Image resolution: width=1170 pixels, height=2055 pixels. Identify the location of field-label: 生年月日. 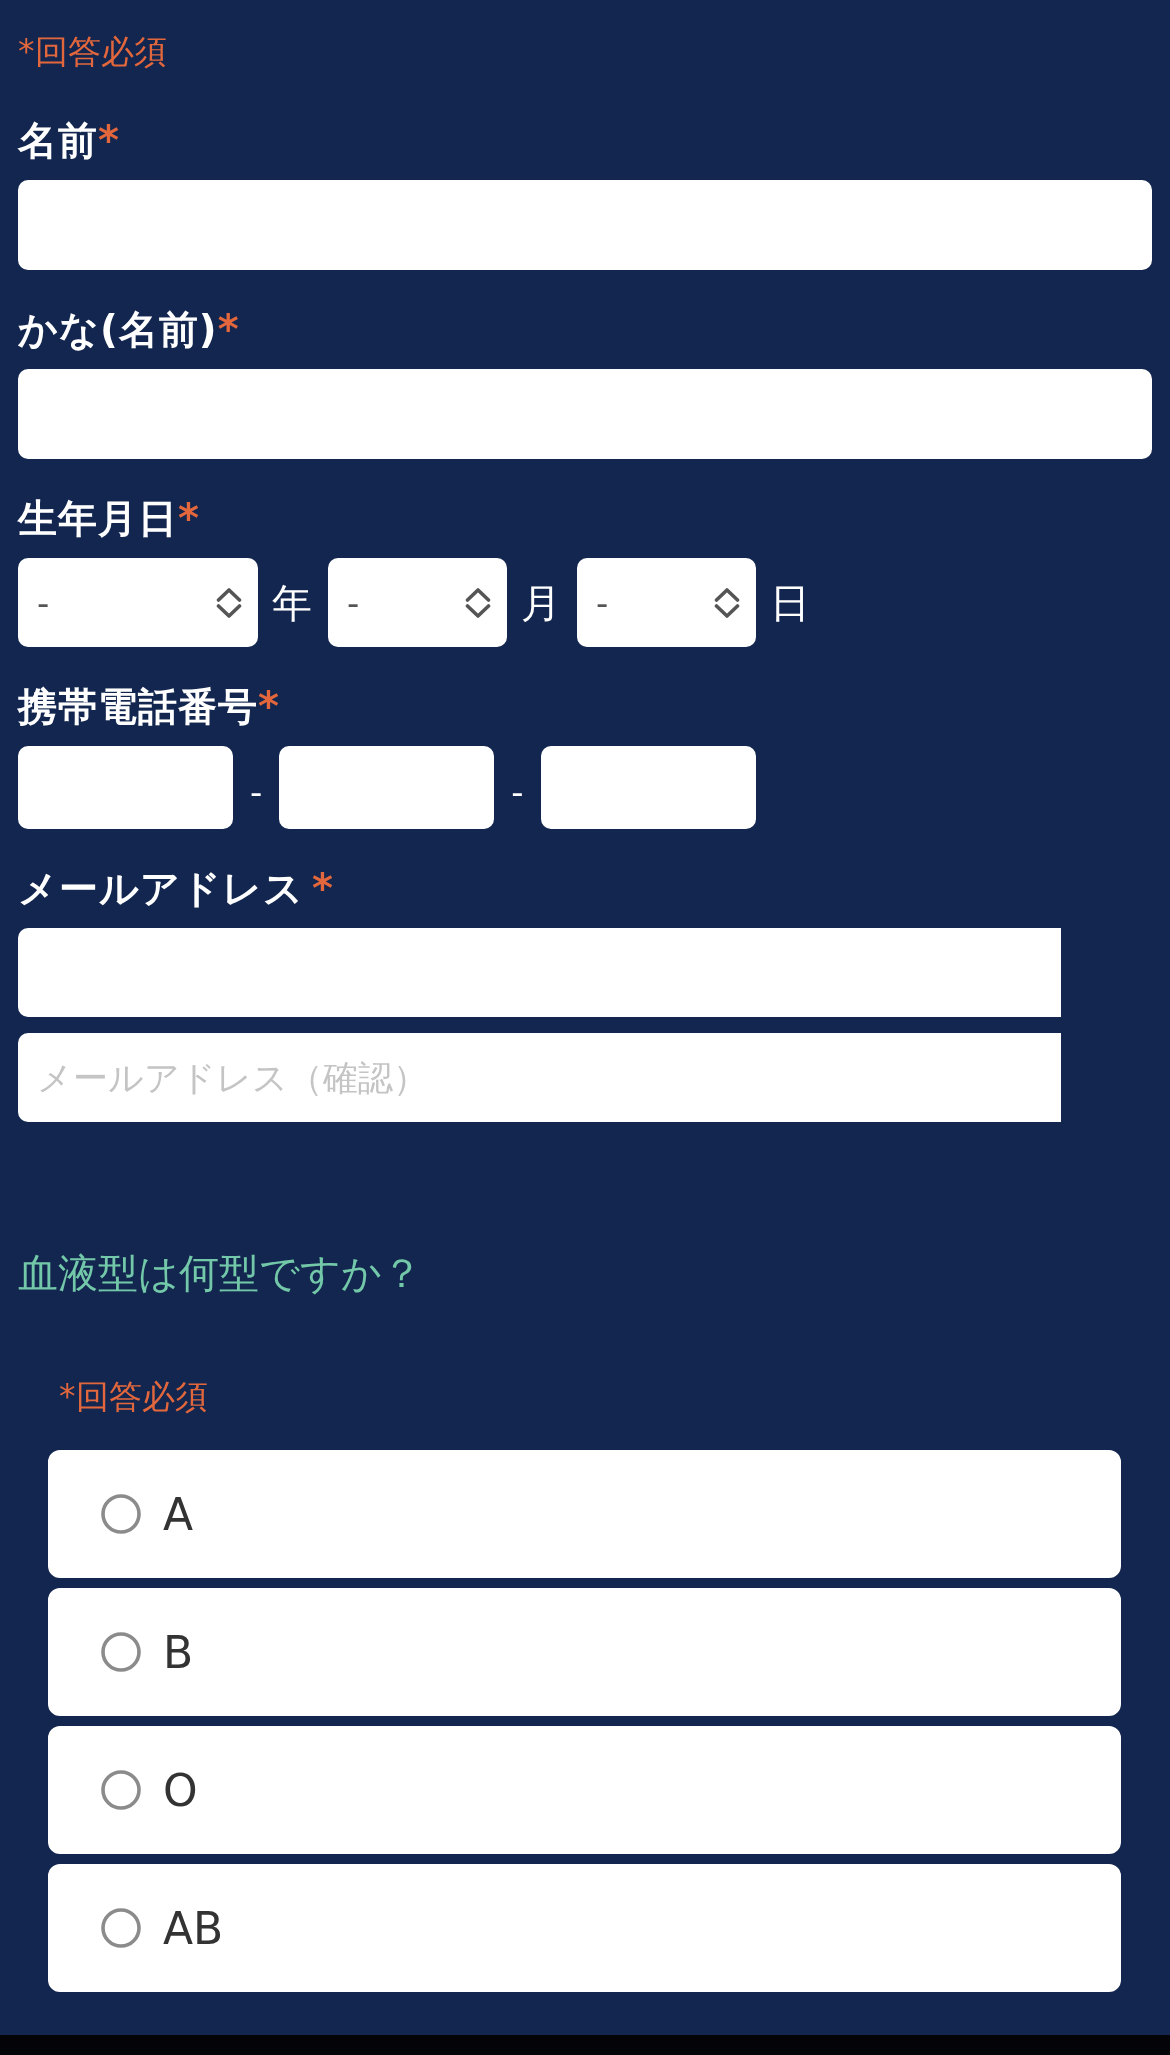
(98, 519).